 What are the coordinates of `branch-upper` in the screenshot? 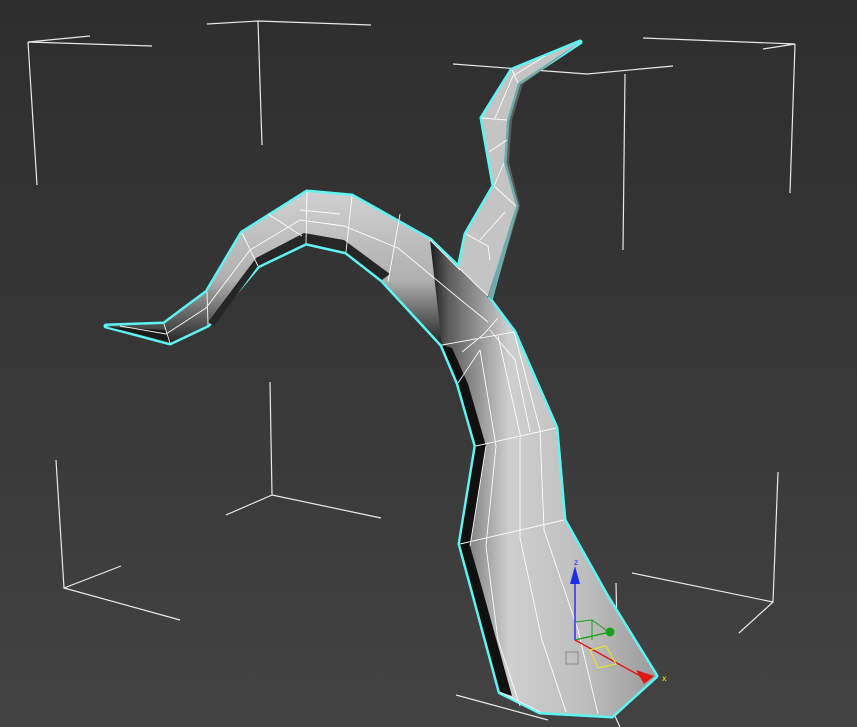 It's located at (519, 171).